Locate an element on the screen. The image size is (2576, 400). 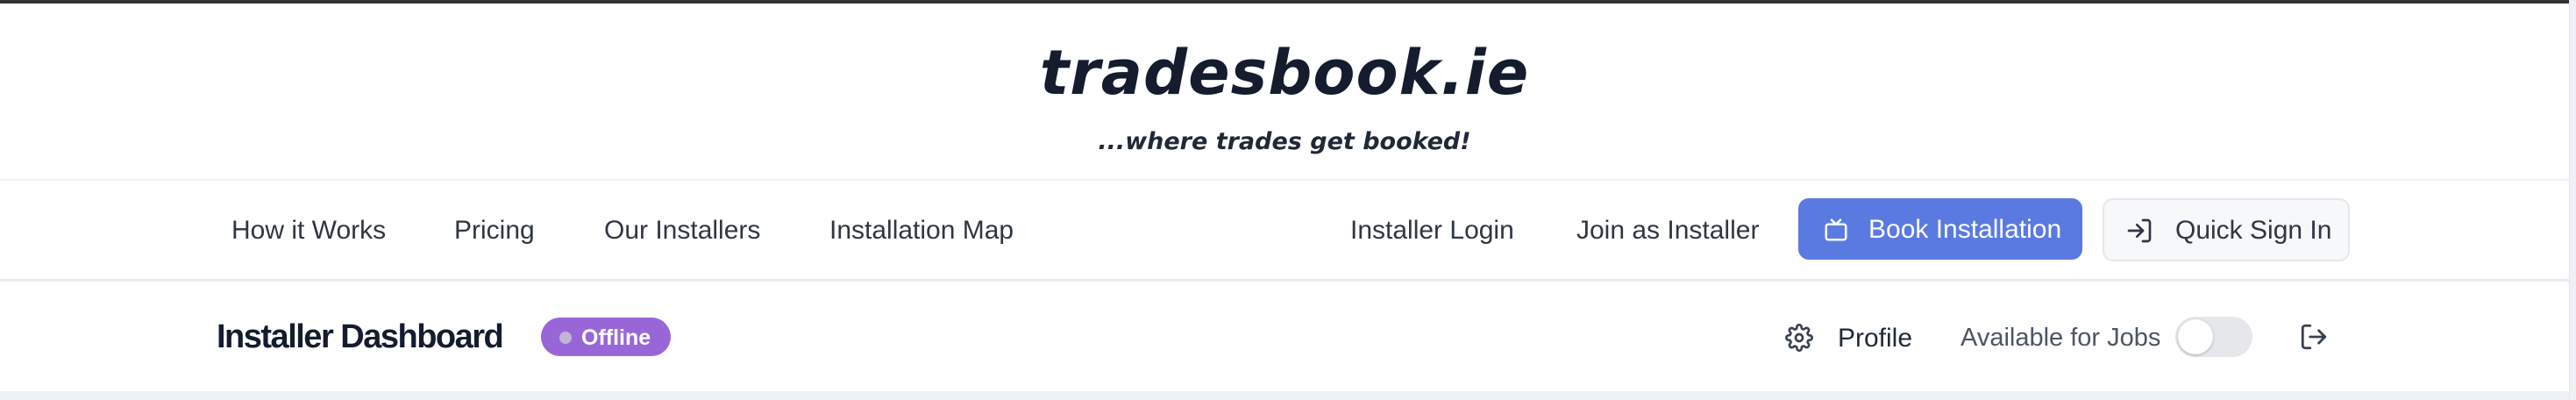
book-installation-label: Book Installation is located at coordinates (1965, 229).